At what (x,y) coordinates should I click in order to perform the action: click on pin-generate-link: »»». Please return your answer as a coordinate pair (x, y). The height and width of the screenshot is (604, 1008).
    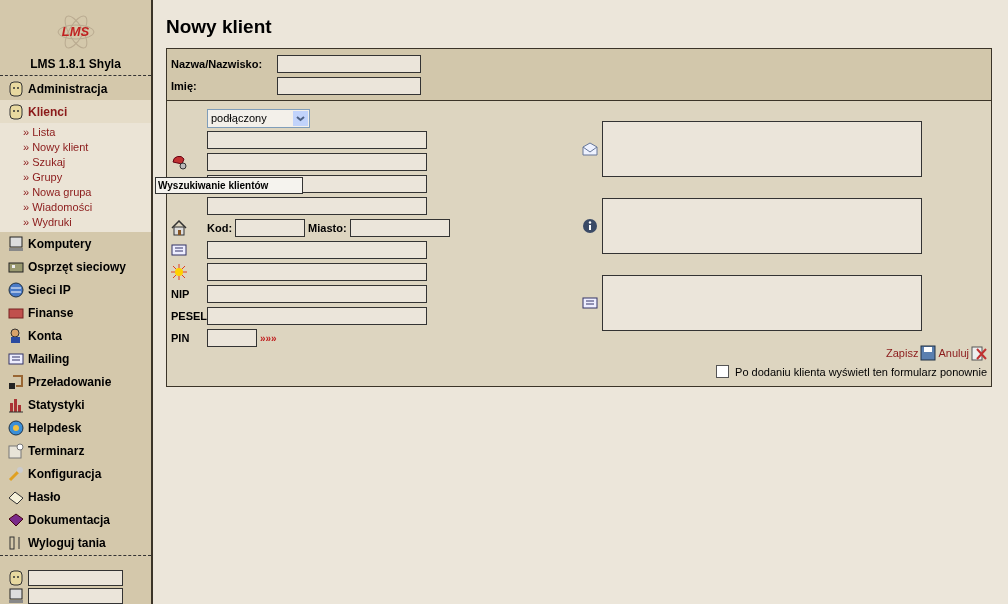
    Looking at the image, I should click on (268, 338).